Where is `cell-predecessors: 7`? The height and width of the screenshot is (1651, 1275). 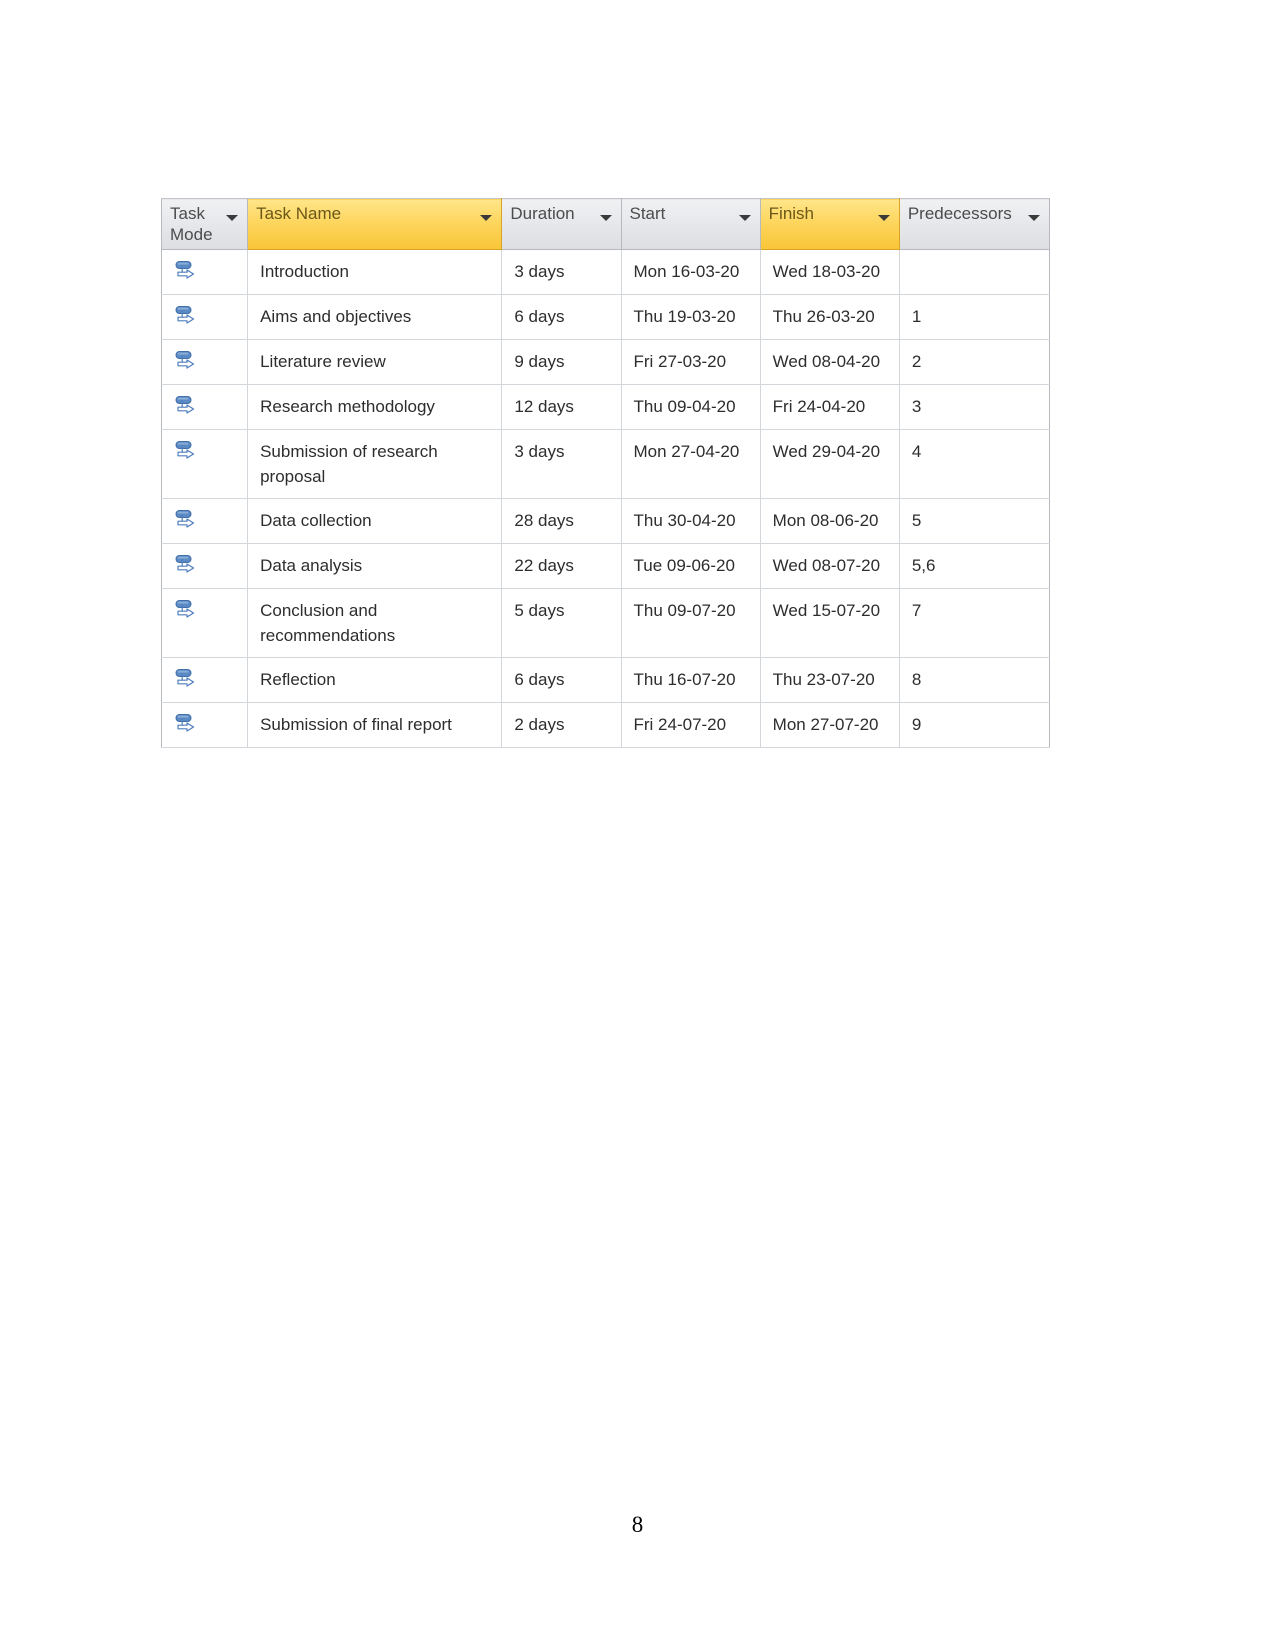
cell-predecessors: 7 is located at coordinates (974, 623).